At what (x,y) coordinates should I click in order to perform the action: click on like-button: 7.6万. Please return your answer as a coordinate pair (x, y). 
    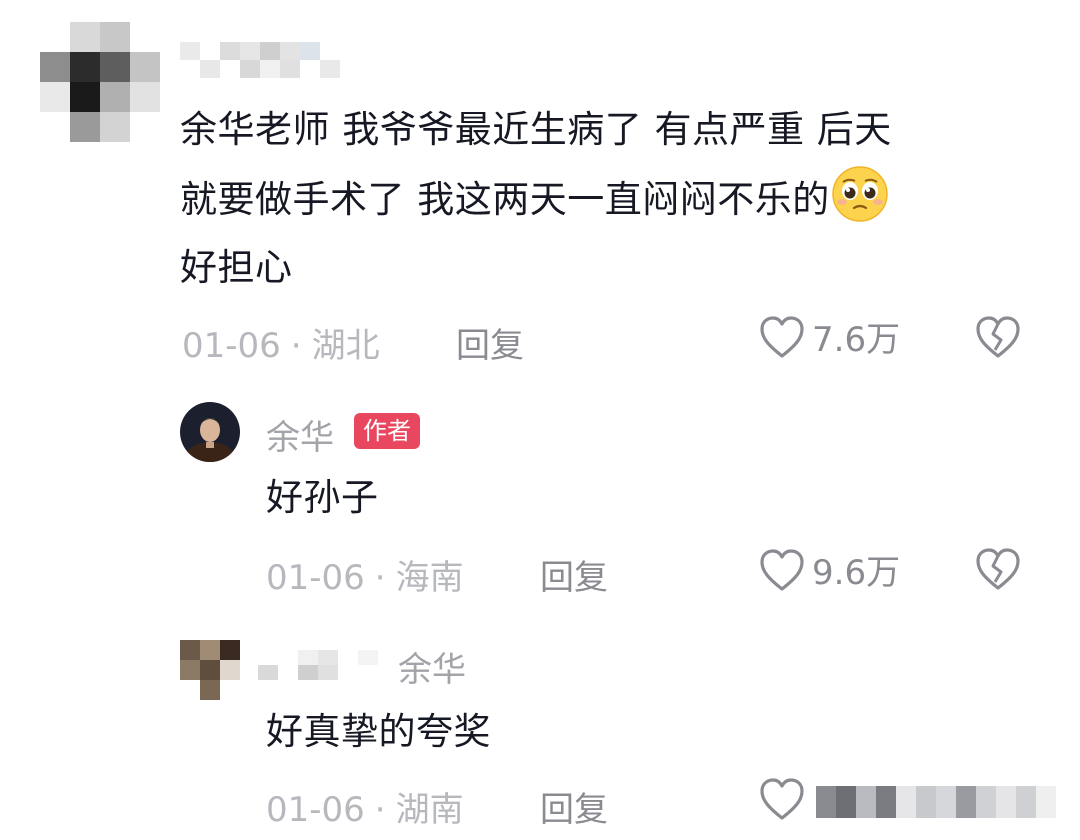
    Looking at the image, I should click on (829, 336).